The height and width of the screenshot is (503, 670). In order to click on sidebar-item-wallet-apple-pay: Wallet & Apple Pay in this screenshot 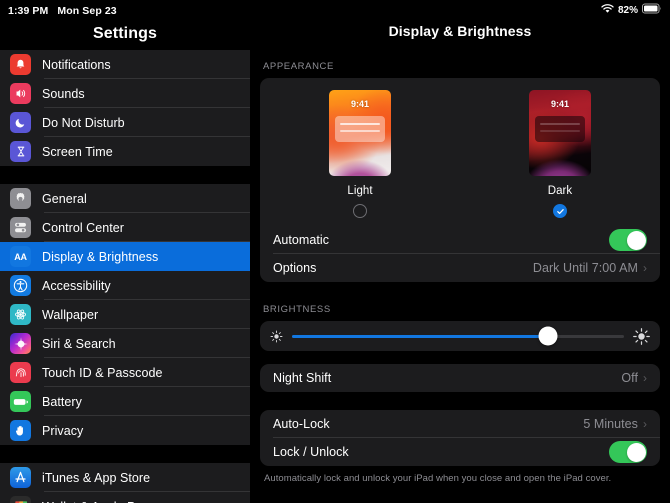, I will do `click(125, 497)`.